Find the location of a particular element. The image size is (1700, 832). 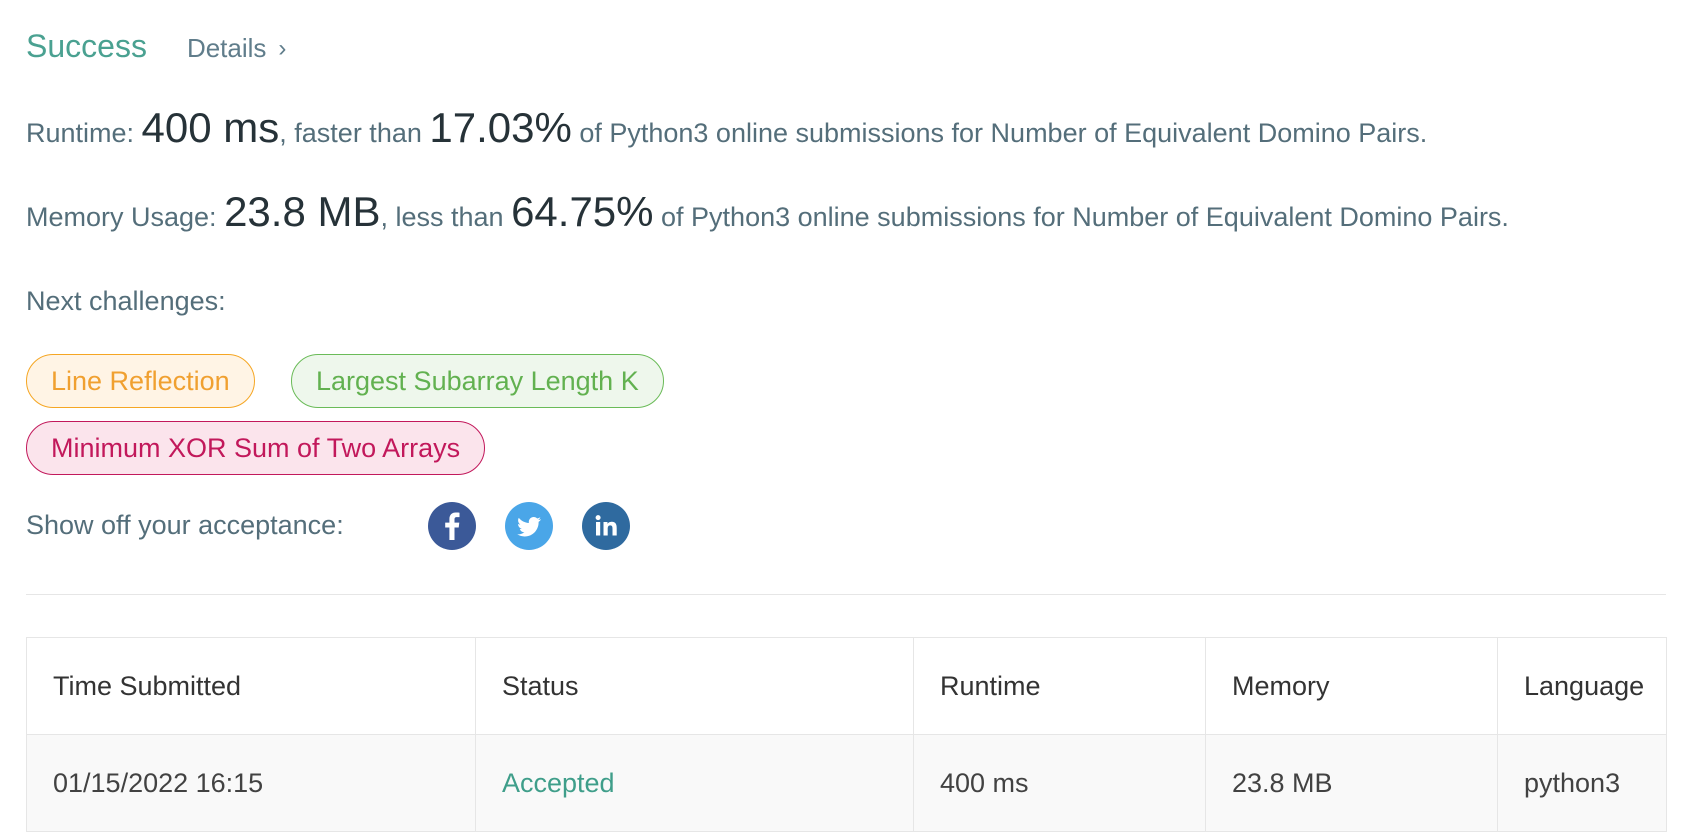

success-status: Success is located at coordinates (86, 46).